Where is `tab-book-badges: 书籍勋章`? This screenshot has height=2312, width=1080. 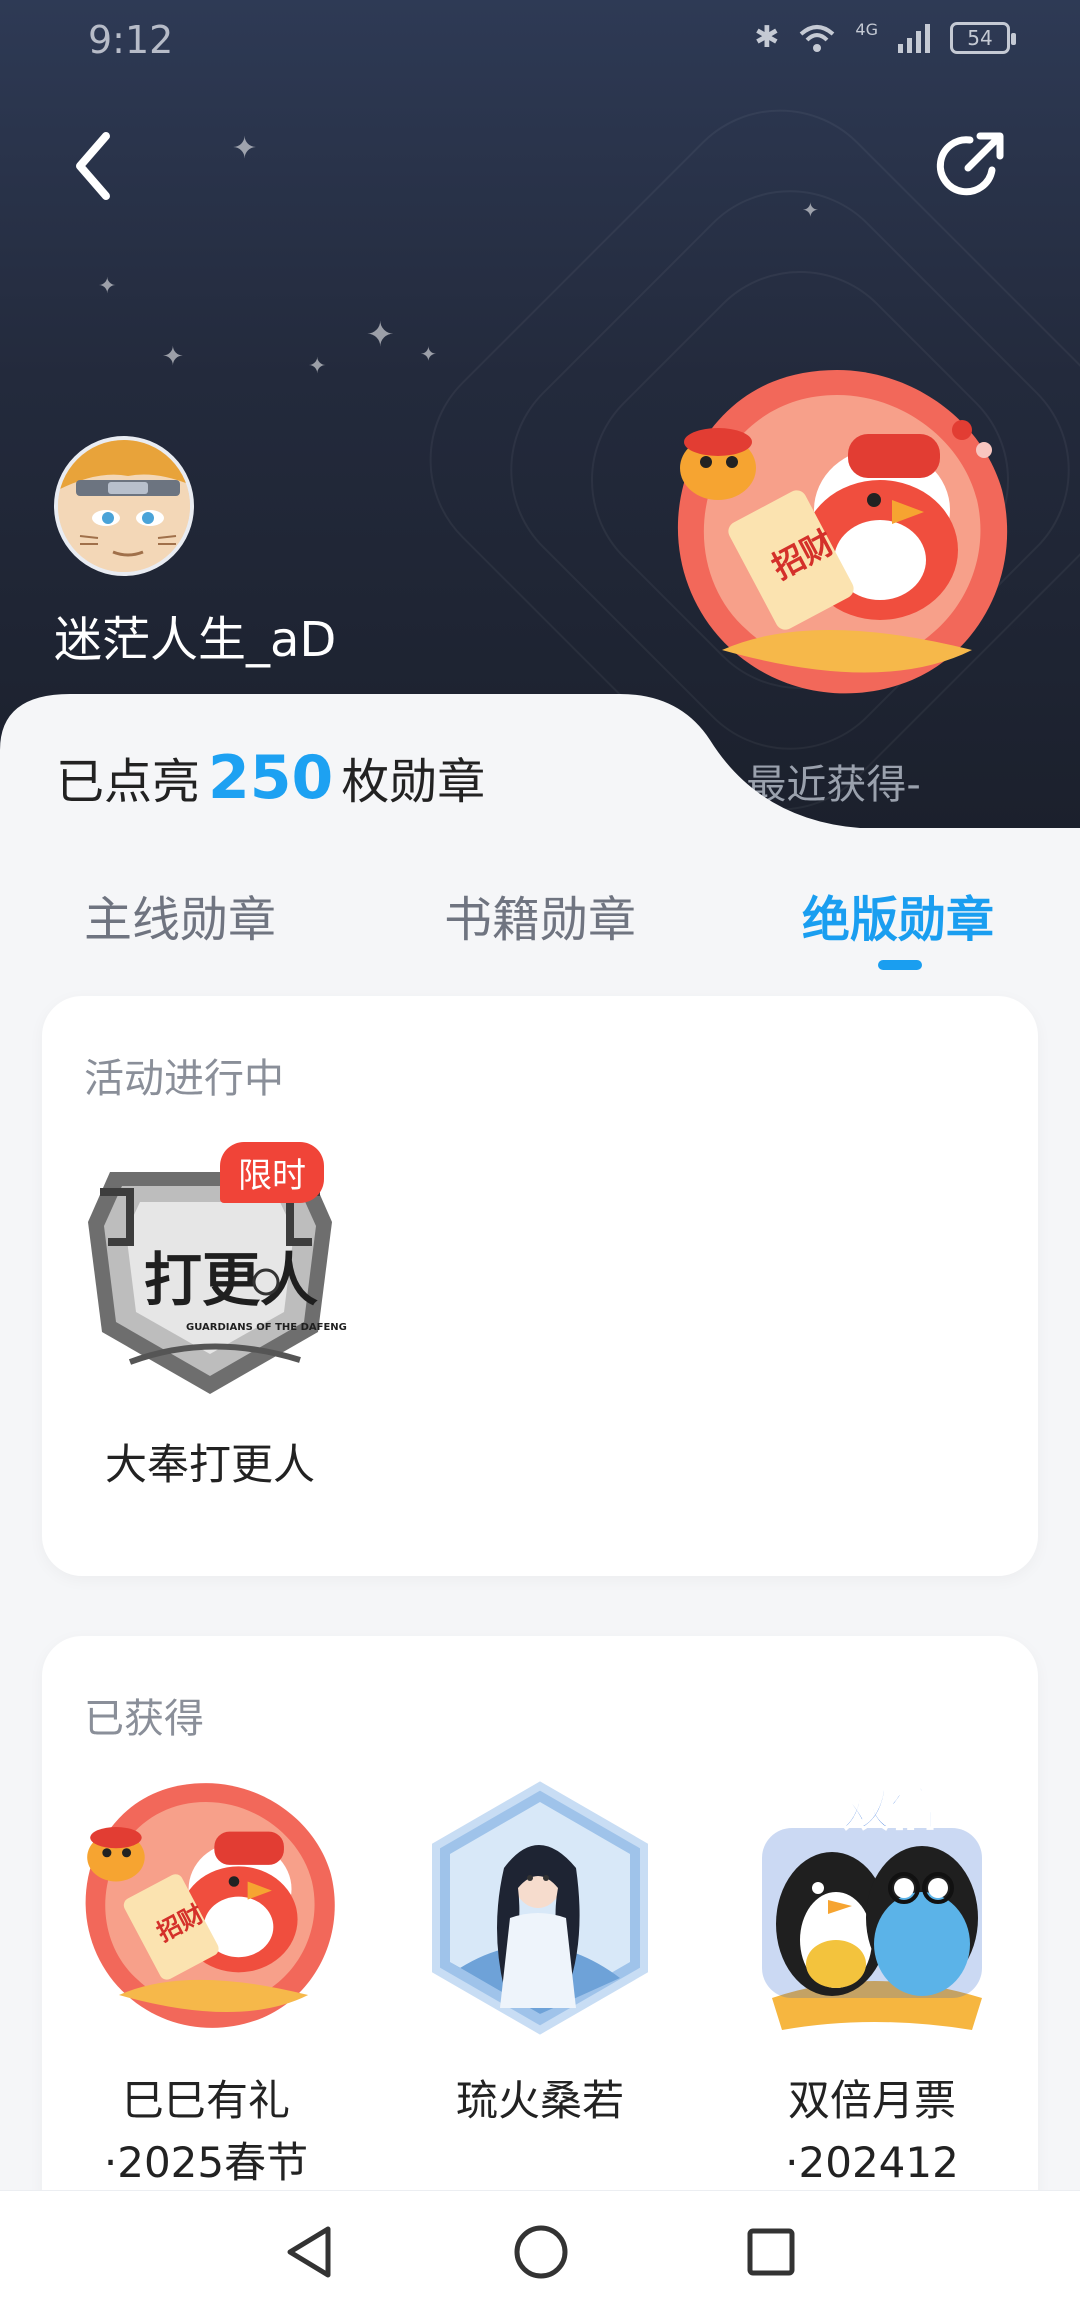 tab-book-badges: 书籍勋章 is located at coordinates (540, 915).